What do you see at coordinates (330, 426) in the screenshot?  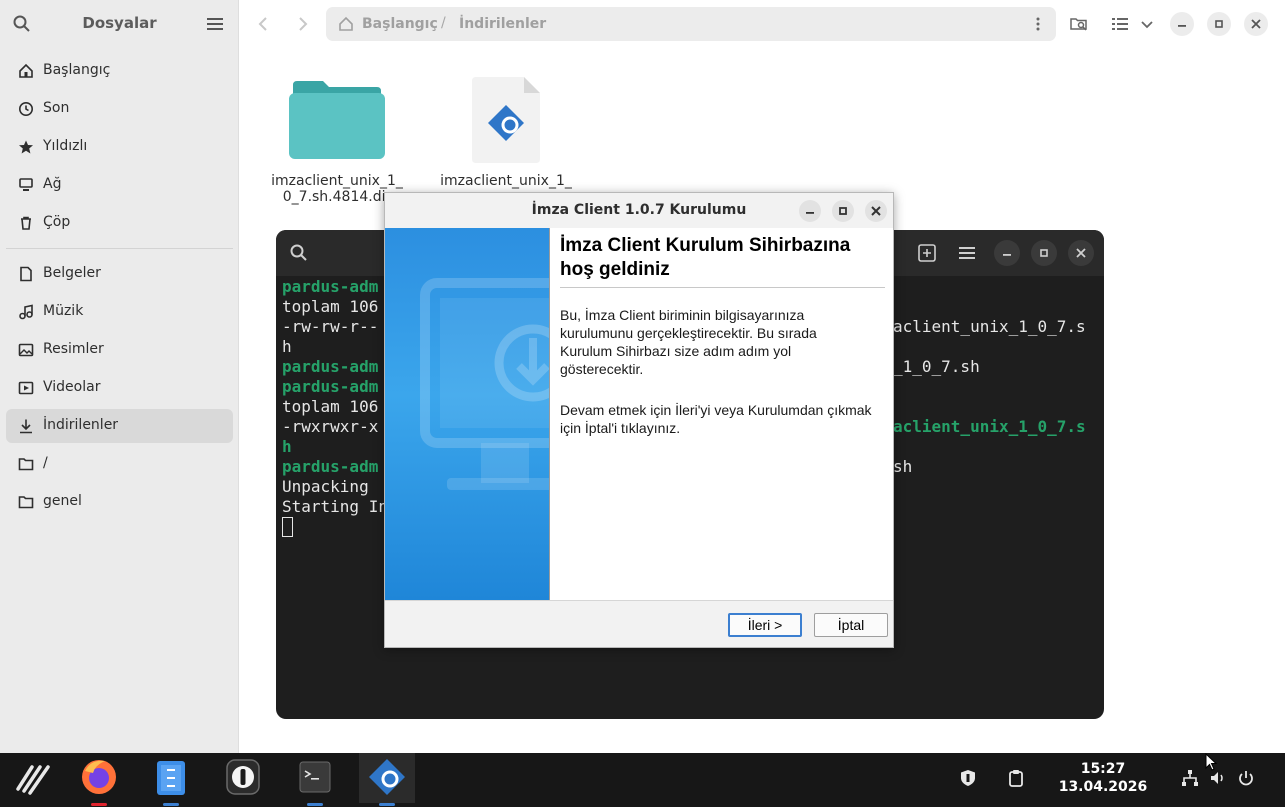 I see `terminal-line: -rwxrwxr-x` at bounding box center [330, 426].